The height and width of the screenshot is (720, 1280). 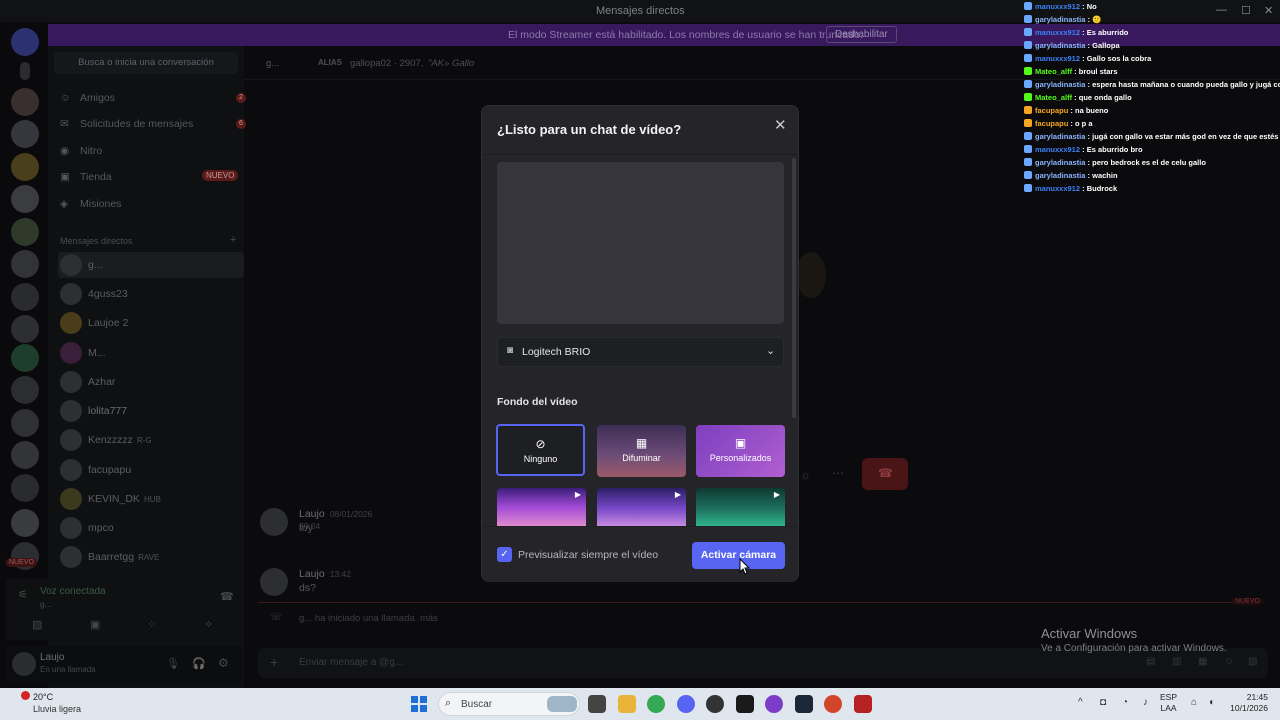 What do you see at coordinates (504, 554) in the screenshot?
I see `always-preview-checkbox: ✓` at bounding box center [504, 554].